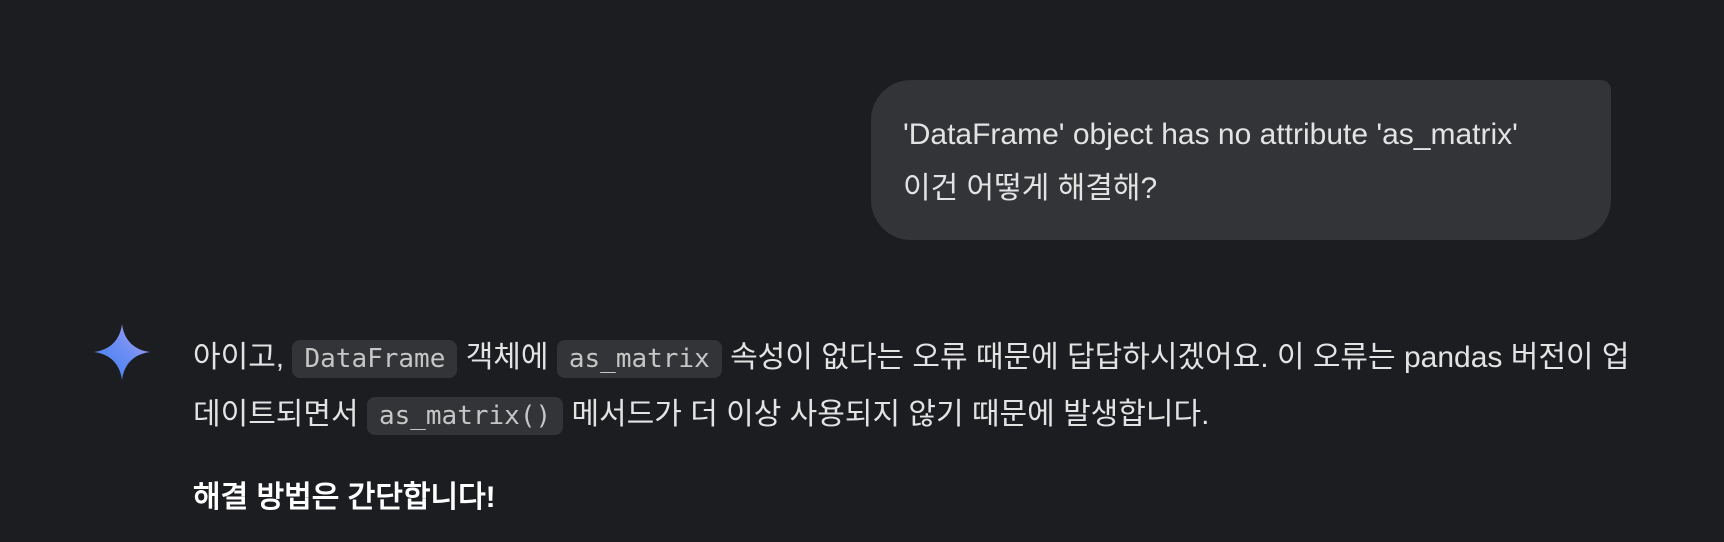 This screenshot has width=1724, height=542. I want to click on inline-code: DataFrame, so click(375, 359).